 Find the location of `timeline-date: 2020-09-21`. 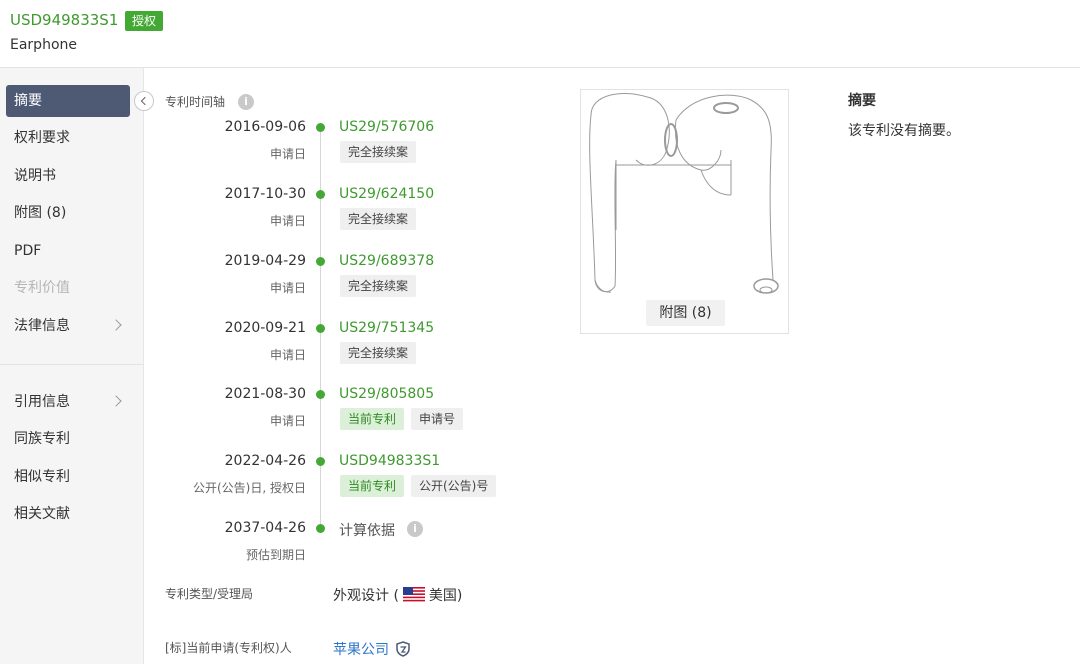

timeline-date: 2020-09-21 is located at coordinates (265, 328).